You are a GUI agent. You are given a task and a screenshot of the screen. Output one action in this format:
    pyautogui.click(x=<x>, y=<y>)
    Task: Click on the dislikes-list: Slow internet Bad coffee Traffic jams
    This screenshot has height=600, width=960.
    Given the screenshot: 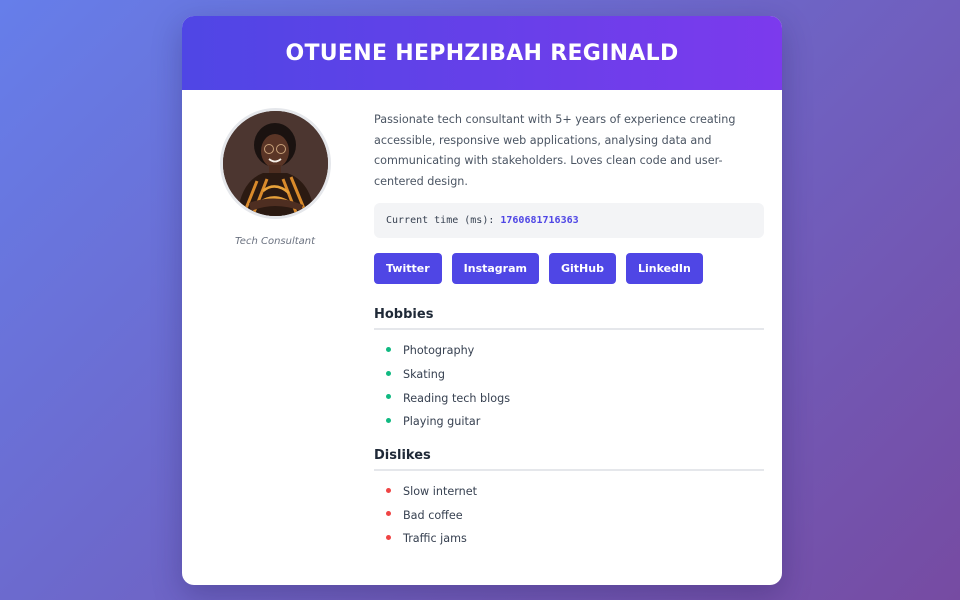 What is the action you would take?
    pyautogui.click(x=569, y=515)
    